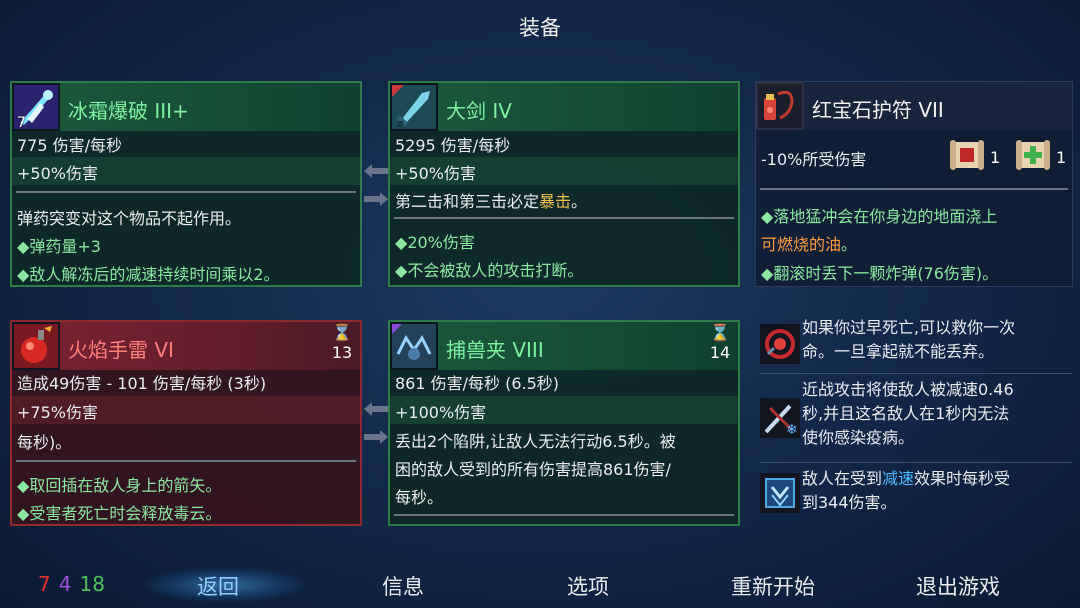 This screenshot has width=1080, height=608. Describe the element at coordinates (588, 586) in the screenshot. I see `nav-options-button: 选项` at that location.